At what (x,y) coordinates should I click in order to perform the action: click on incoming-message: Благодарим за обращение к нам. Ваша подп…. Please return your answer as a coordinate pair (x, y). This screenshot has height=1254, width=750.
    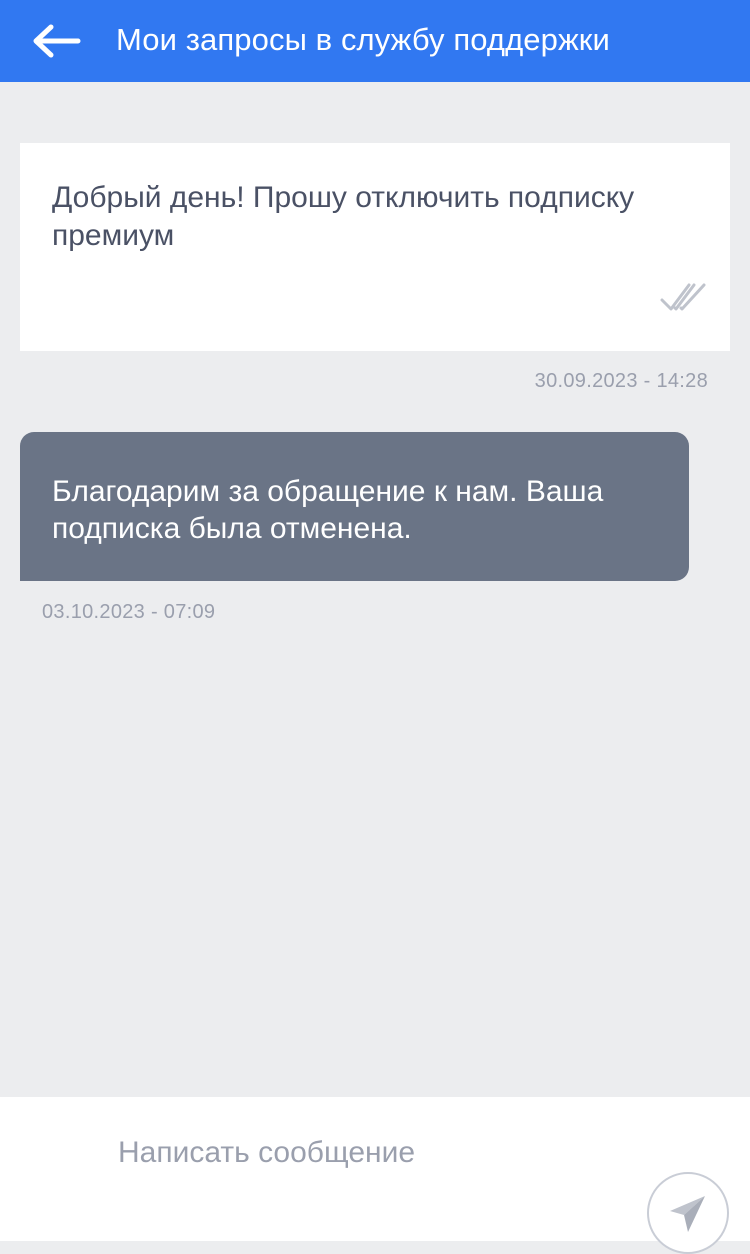
    Looking at the image, I should click on (354, 506).